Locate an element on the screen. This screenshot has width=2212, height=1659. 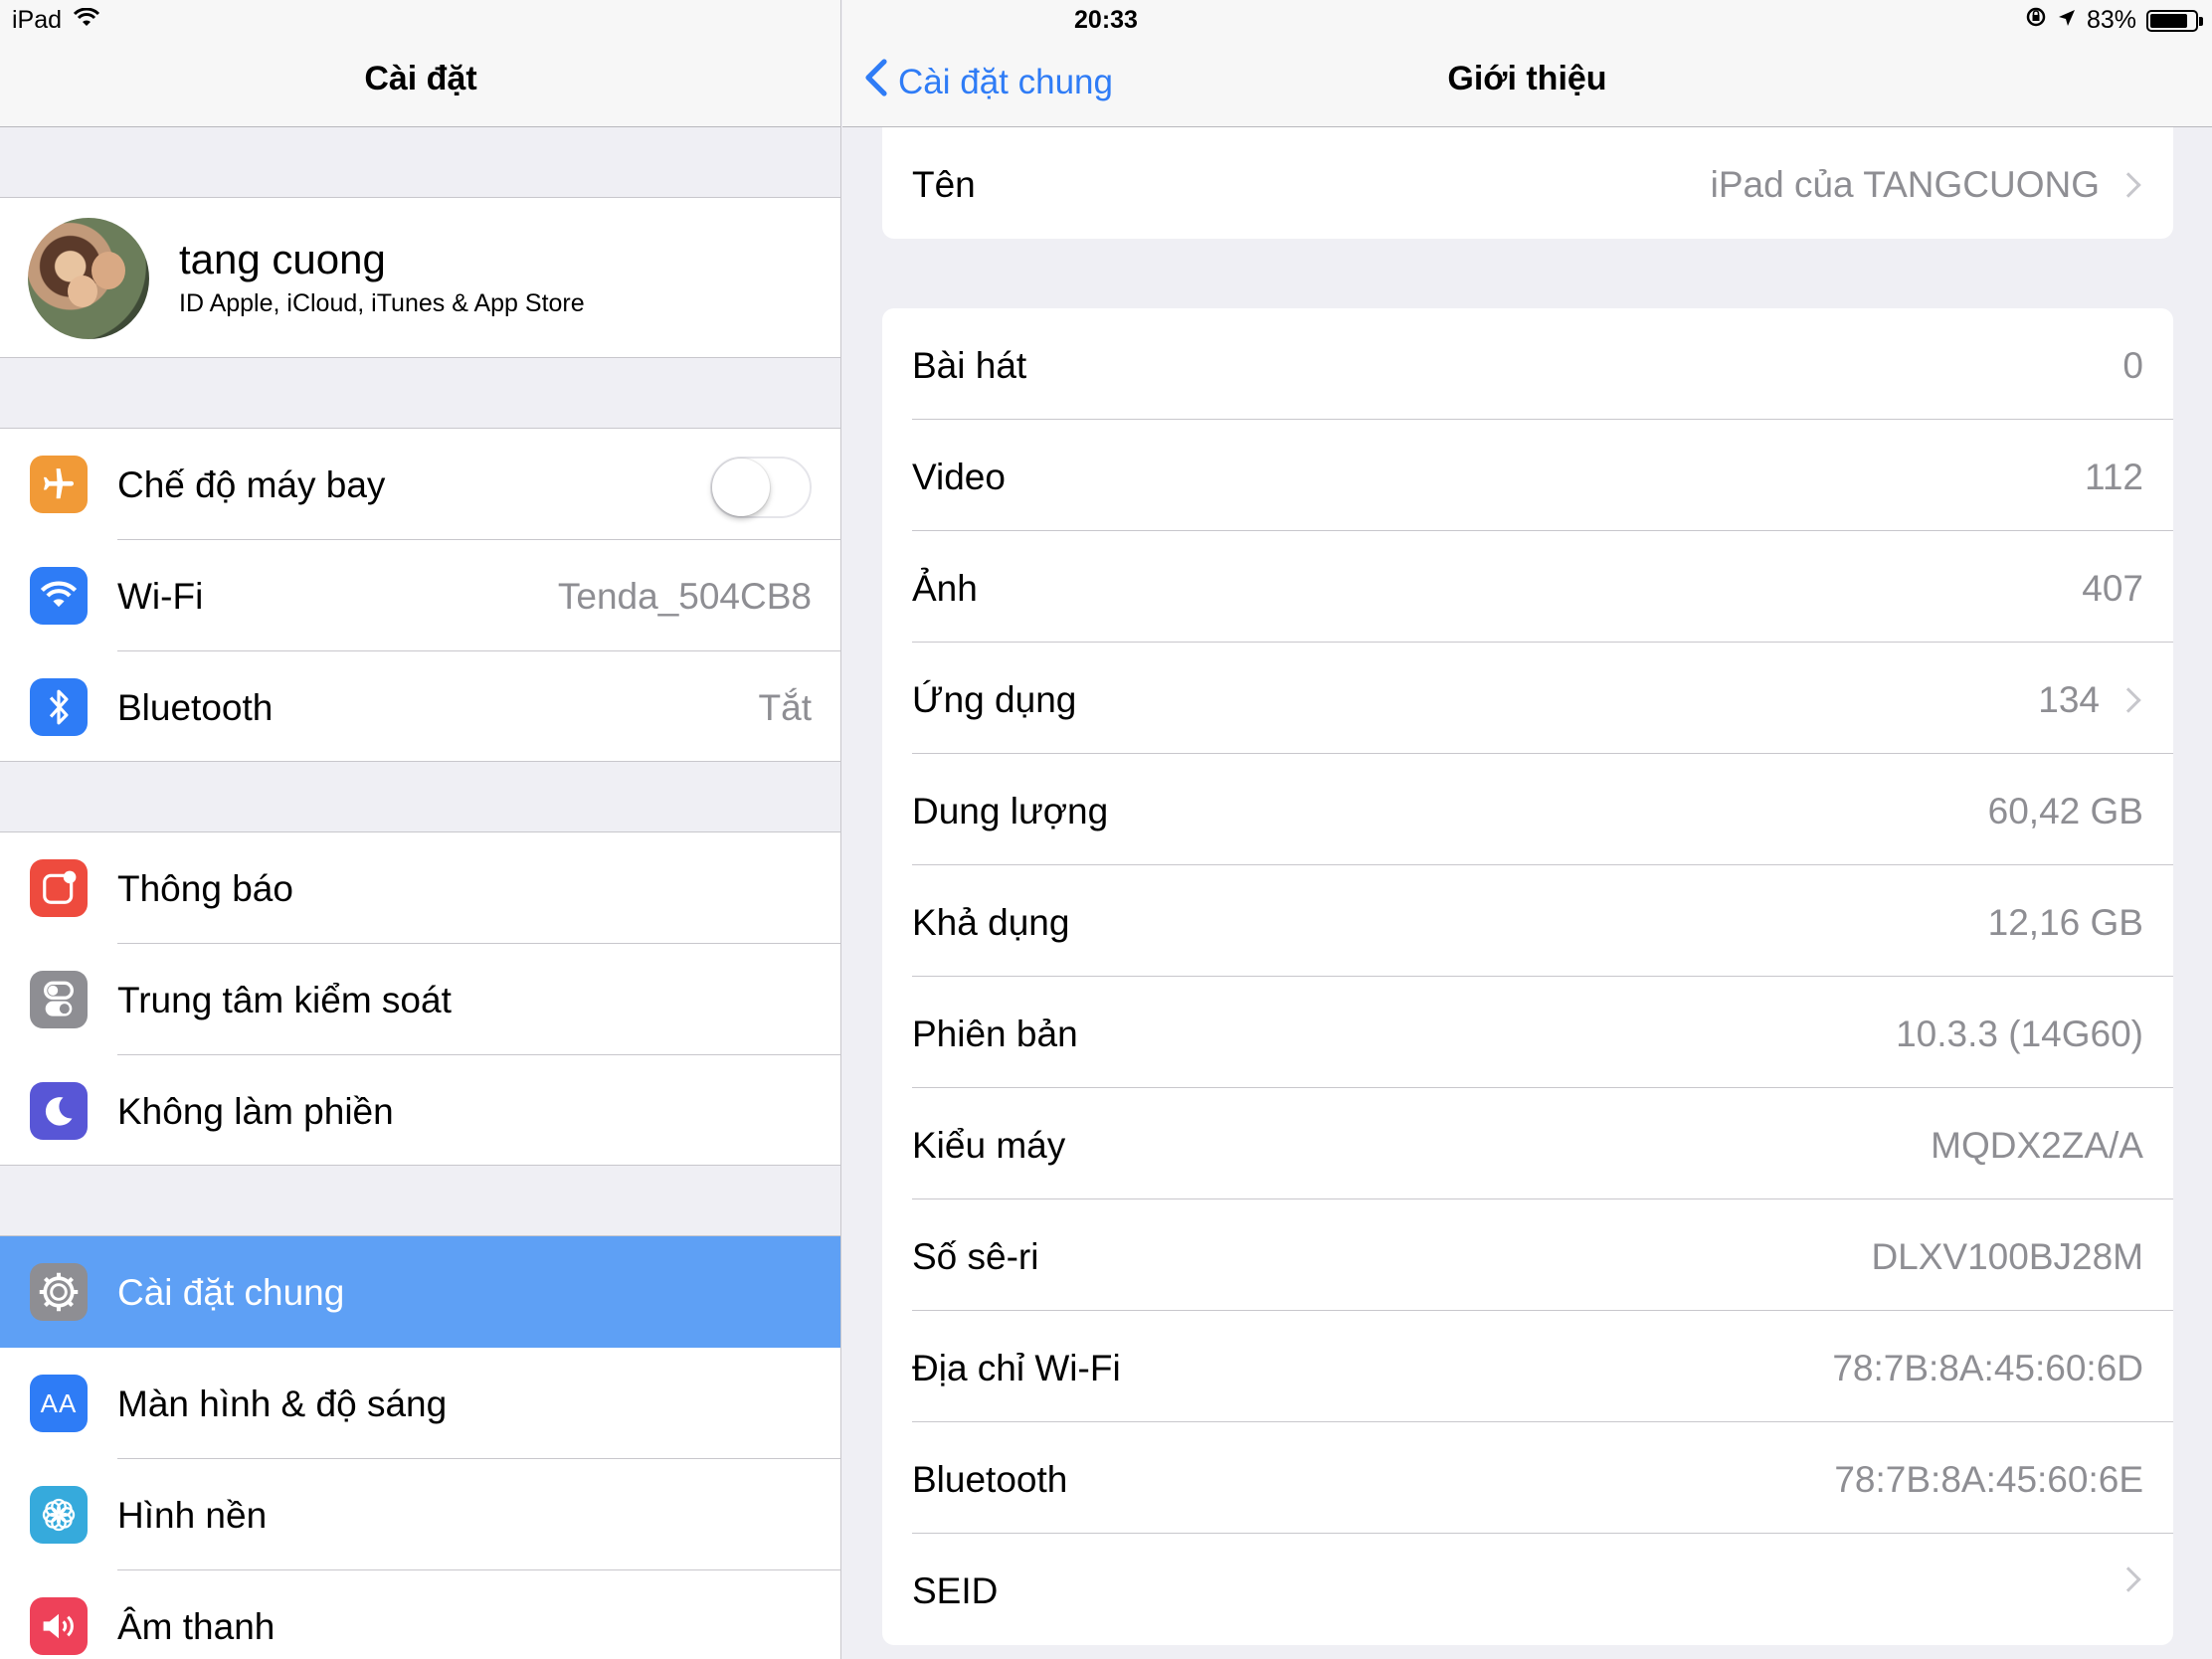
info-row: Kiểu máy MQDX2ZA/A is located at coordinates (1527, 1143).